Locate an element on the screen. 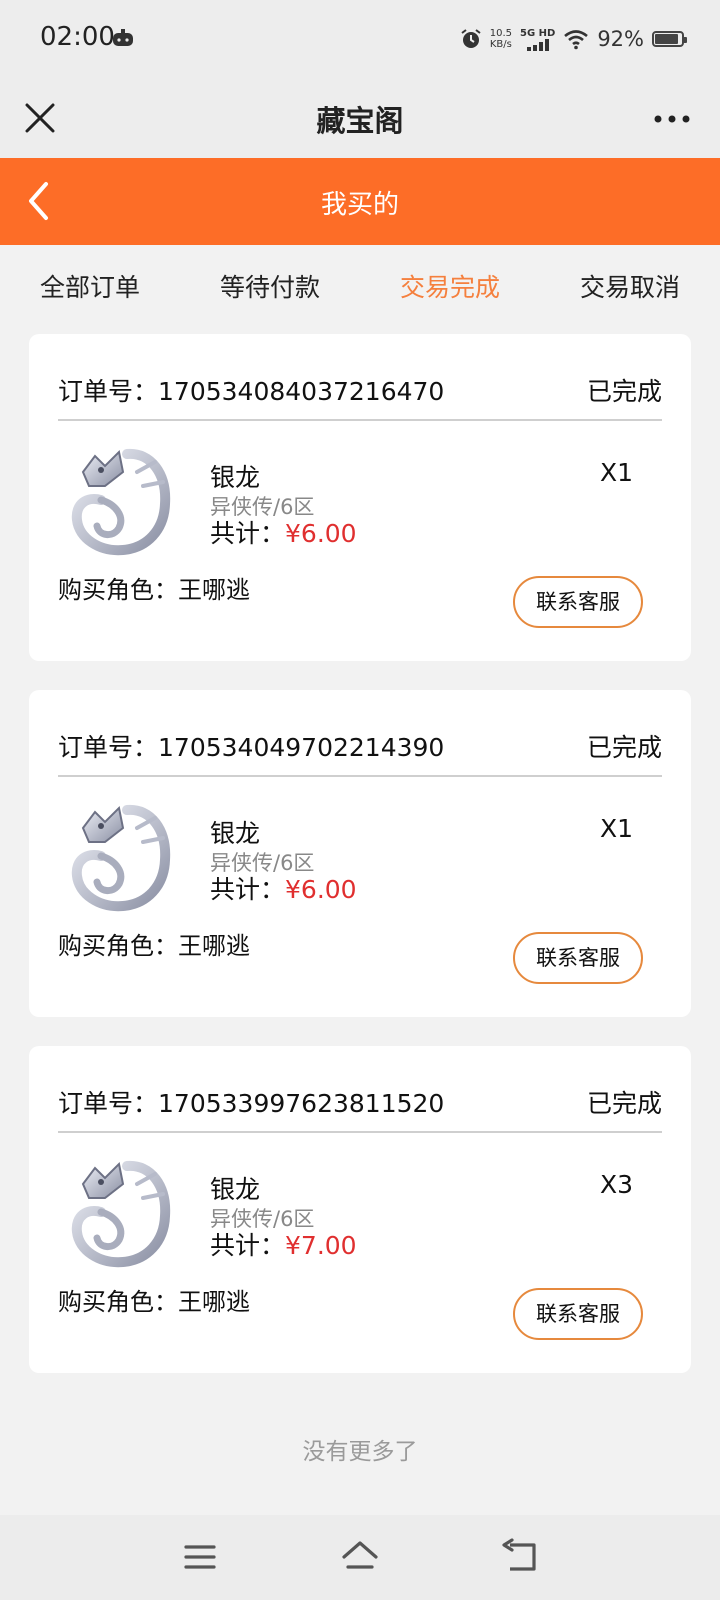 This screenshot has width=720, height=1600. tab-cancelled: 交易取消 is located at coordinates (630, 288).